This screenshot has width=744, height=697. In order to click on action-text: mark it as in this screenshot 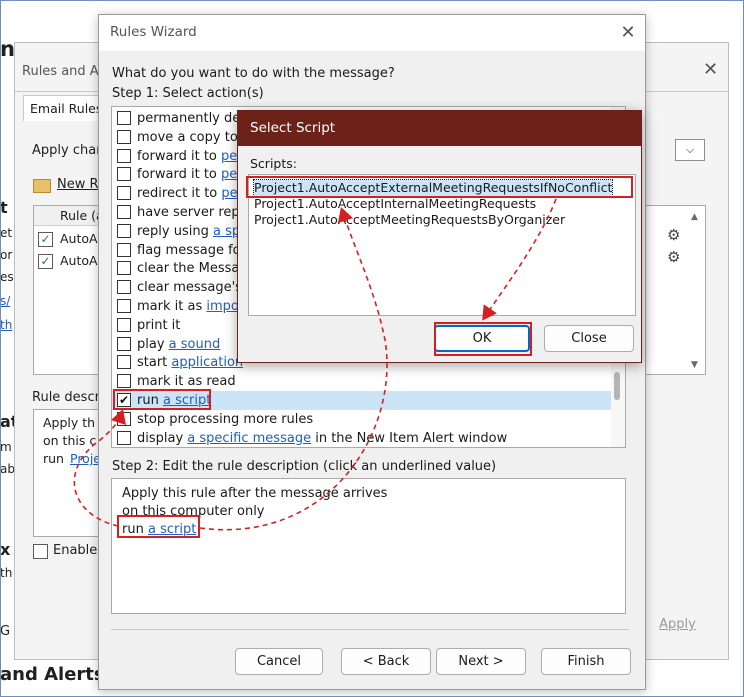, I will do `click(172, 306)`.